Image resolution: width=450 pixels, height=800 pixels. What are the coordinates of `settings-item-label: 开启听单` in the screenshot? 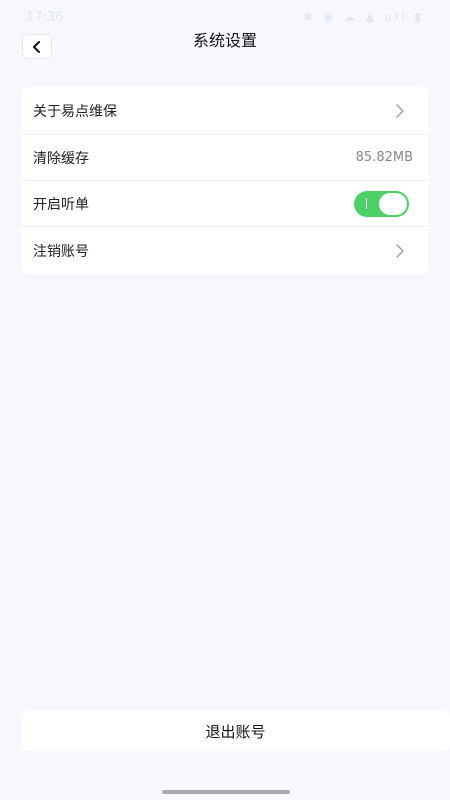 It's located at (61, 204).